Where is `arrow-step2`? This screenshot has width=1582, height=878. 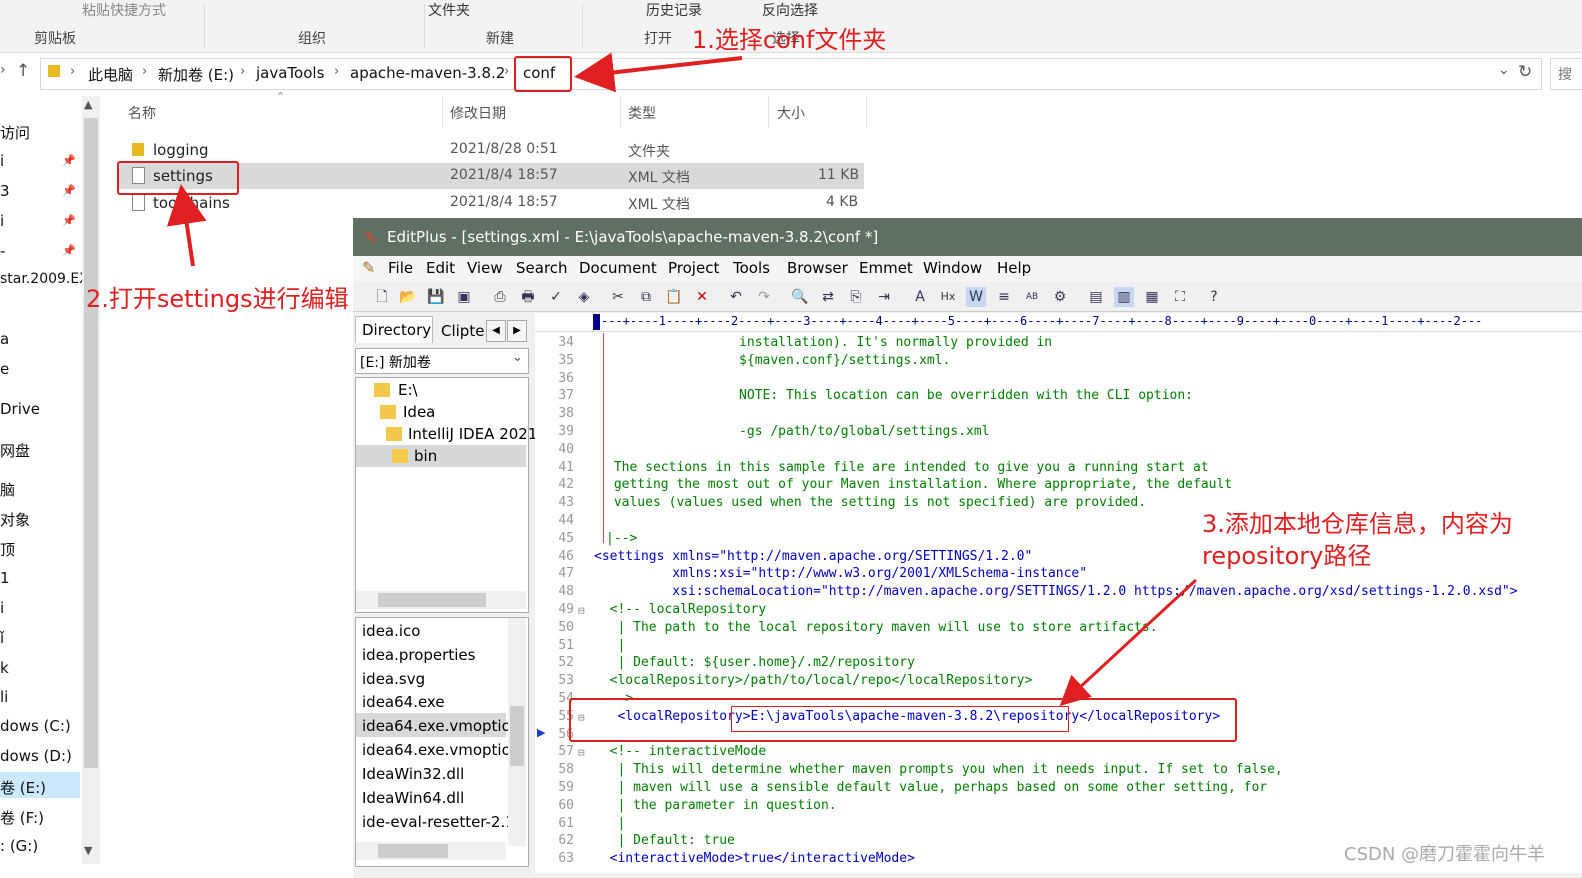 arrow-step2 is located at coordinates (186, 225).